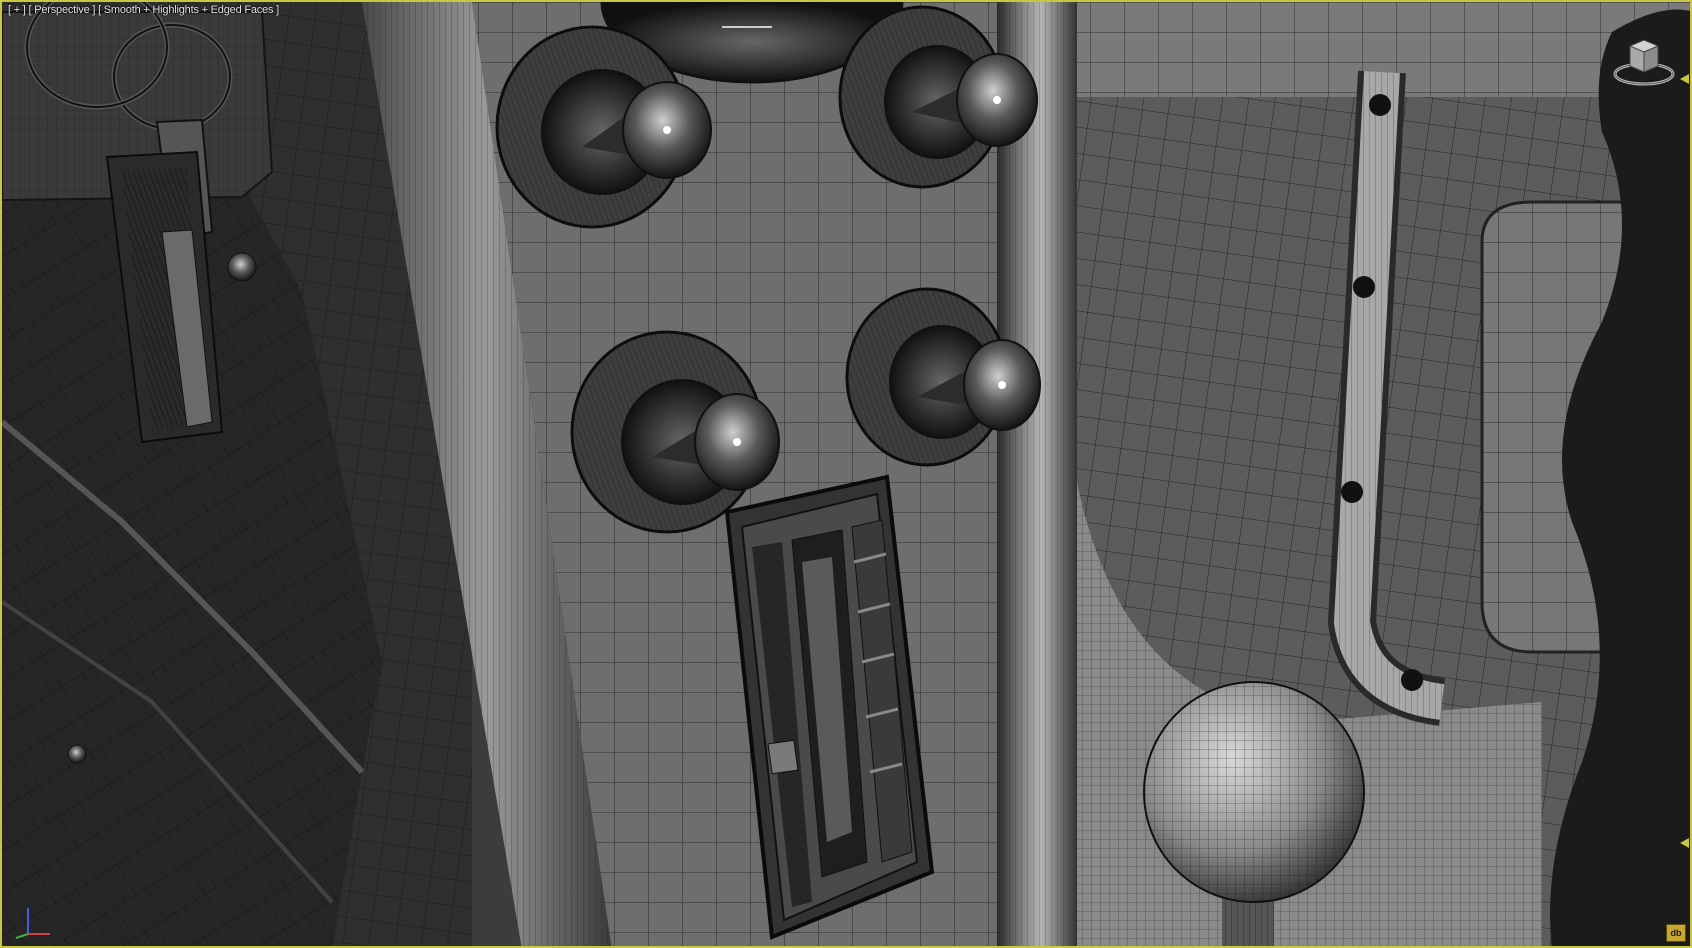 The image size is (1692, 948). What do you see at coordinates (1684, 79) in the screenshot?
I see `viewport-arrow-top` at bounding box center [1684, 79].